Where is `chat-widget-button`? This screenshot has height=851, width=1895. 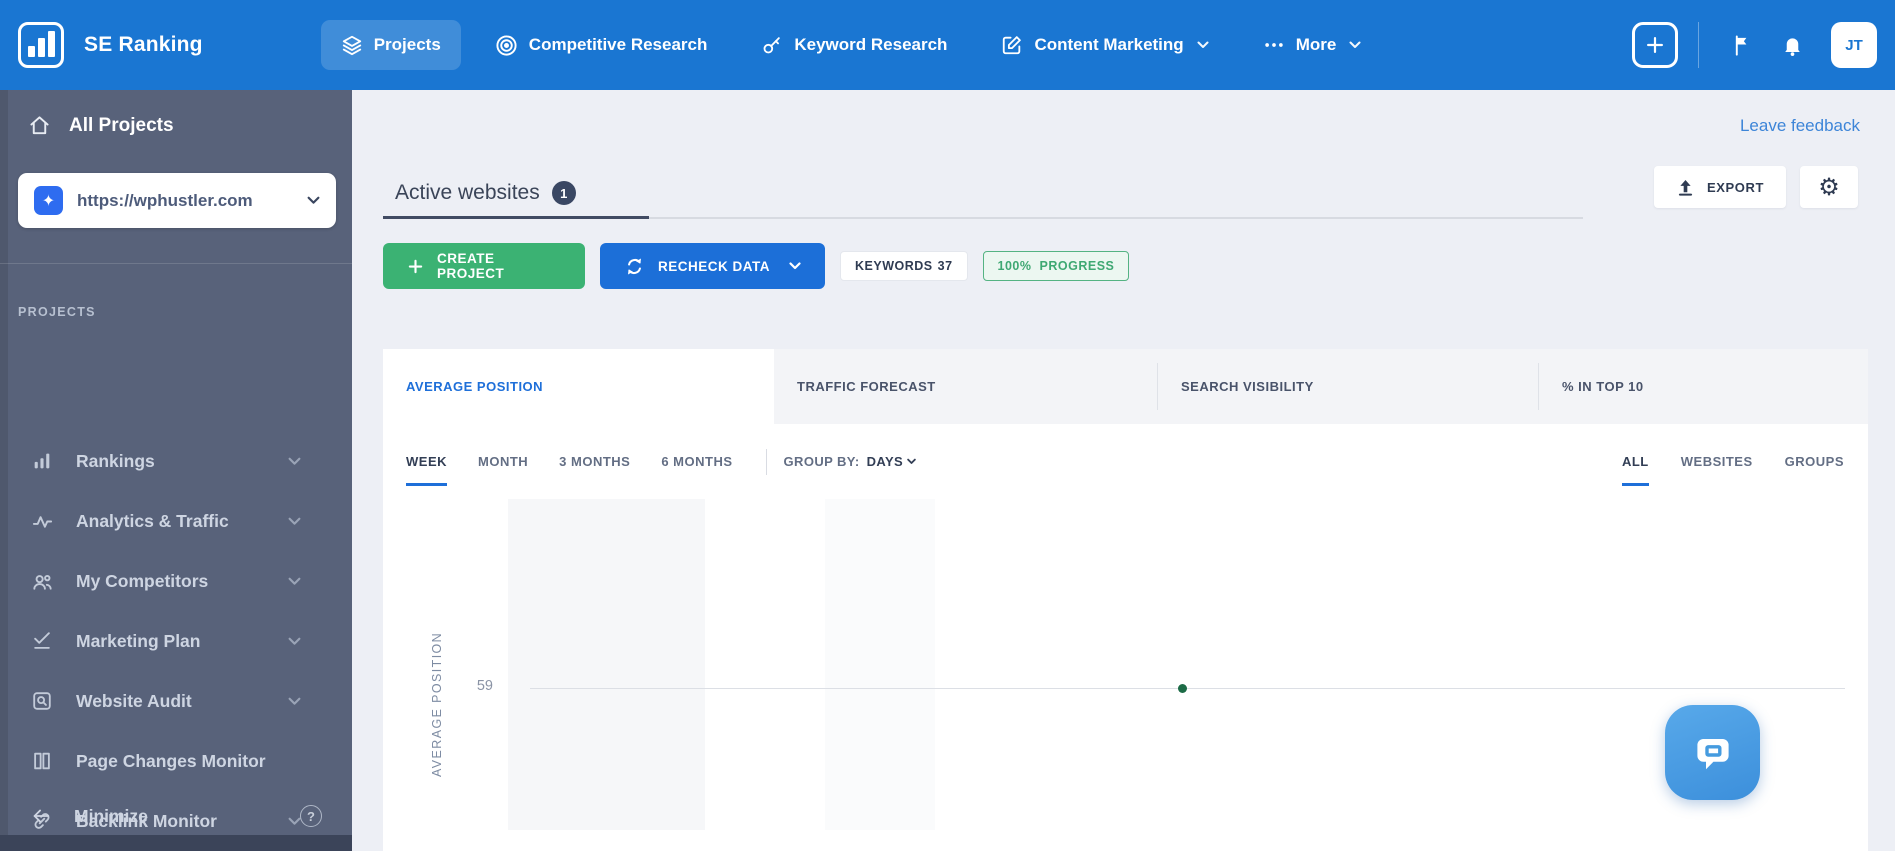 chat-widget-button is located at coordinates (1712, 752).